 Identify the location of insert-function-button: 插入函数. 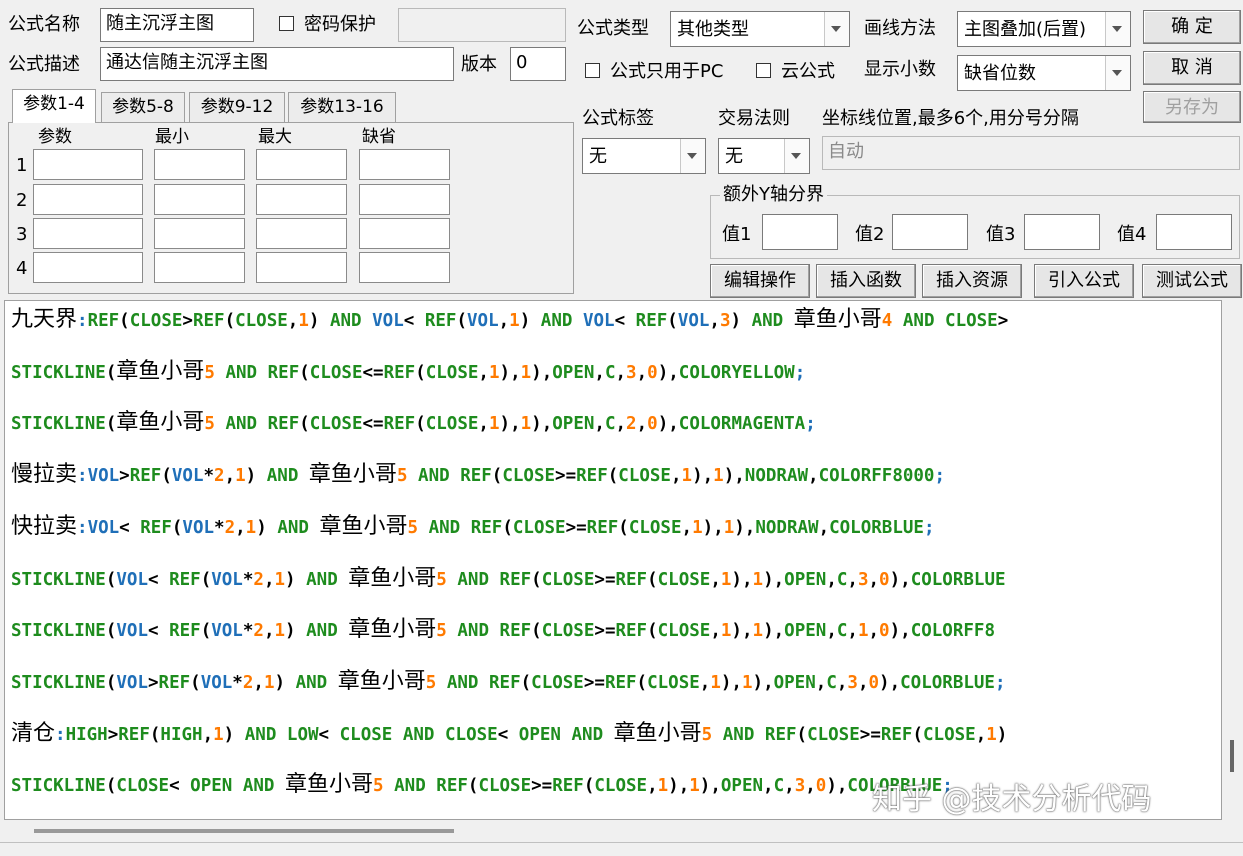
(866, 281).